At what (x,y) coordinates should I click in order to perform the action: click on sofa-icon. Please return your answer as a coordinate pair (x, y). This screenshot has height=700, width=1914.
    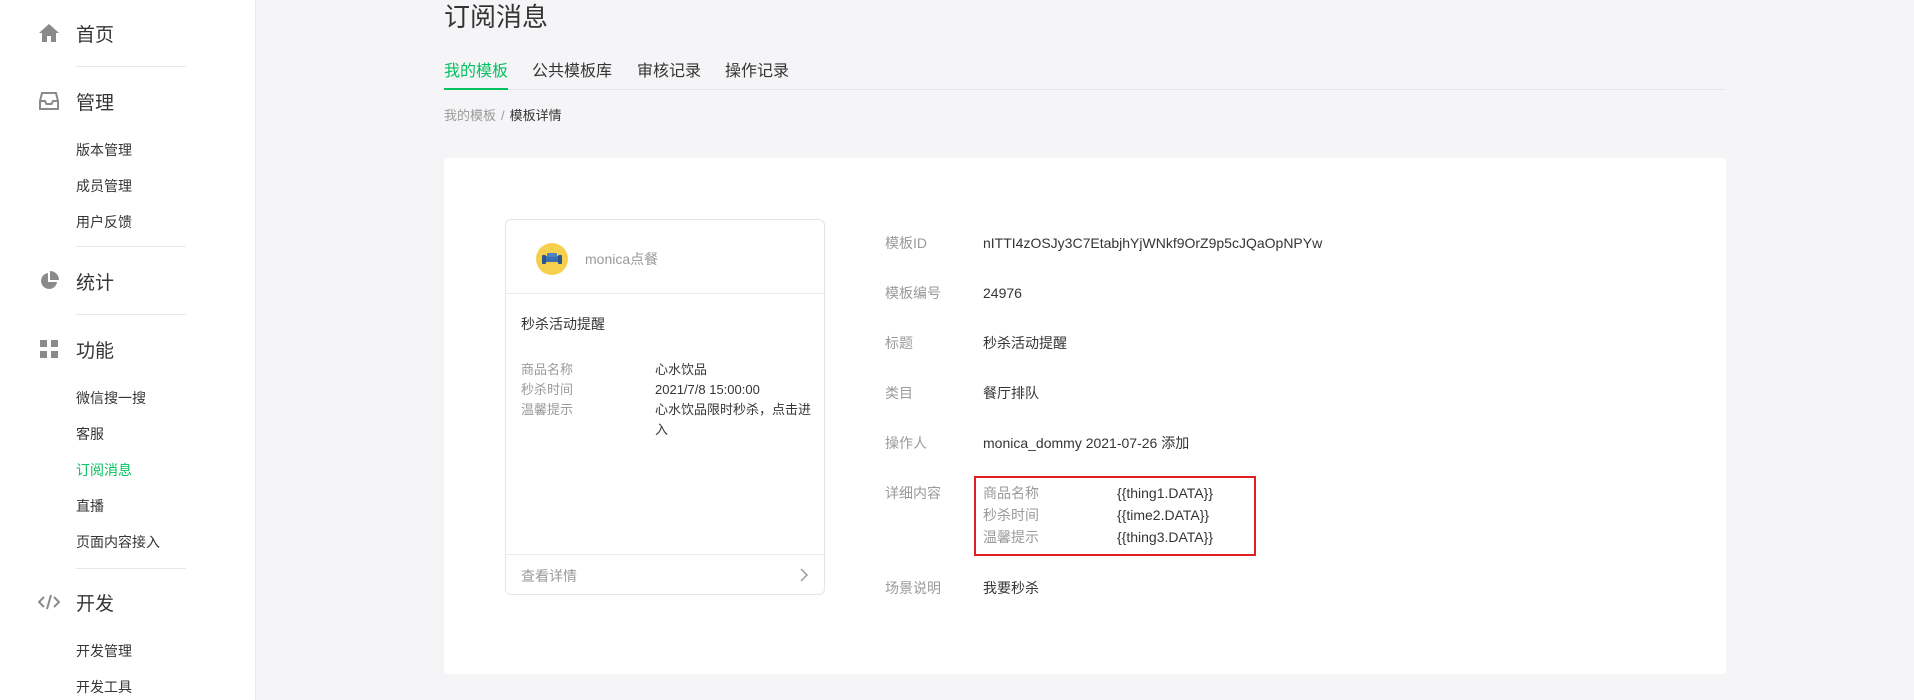
    Looking at the image, I should click on (552, 258).